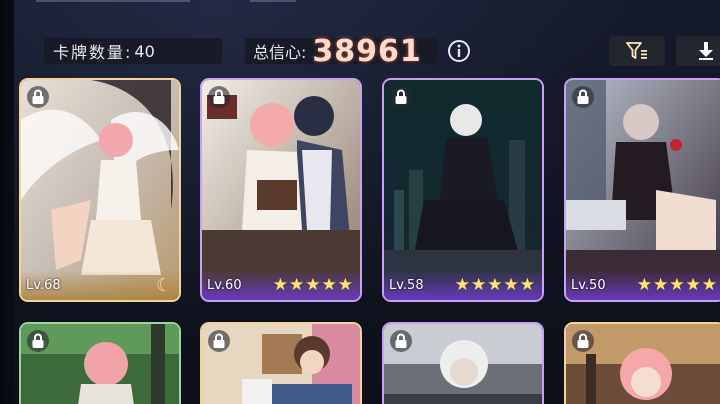 This screenshot has width=720, height=404. Describe the element at coordinates (280, 52) in the screenshot. I see `trust-label: 总信心:` at that location.